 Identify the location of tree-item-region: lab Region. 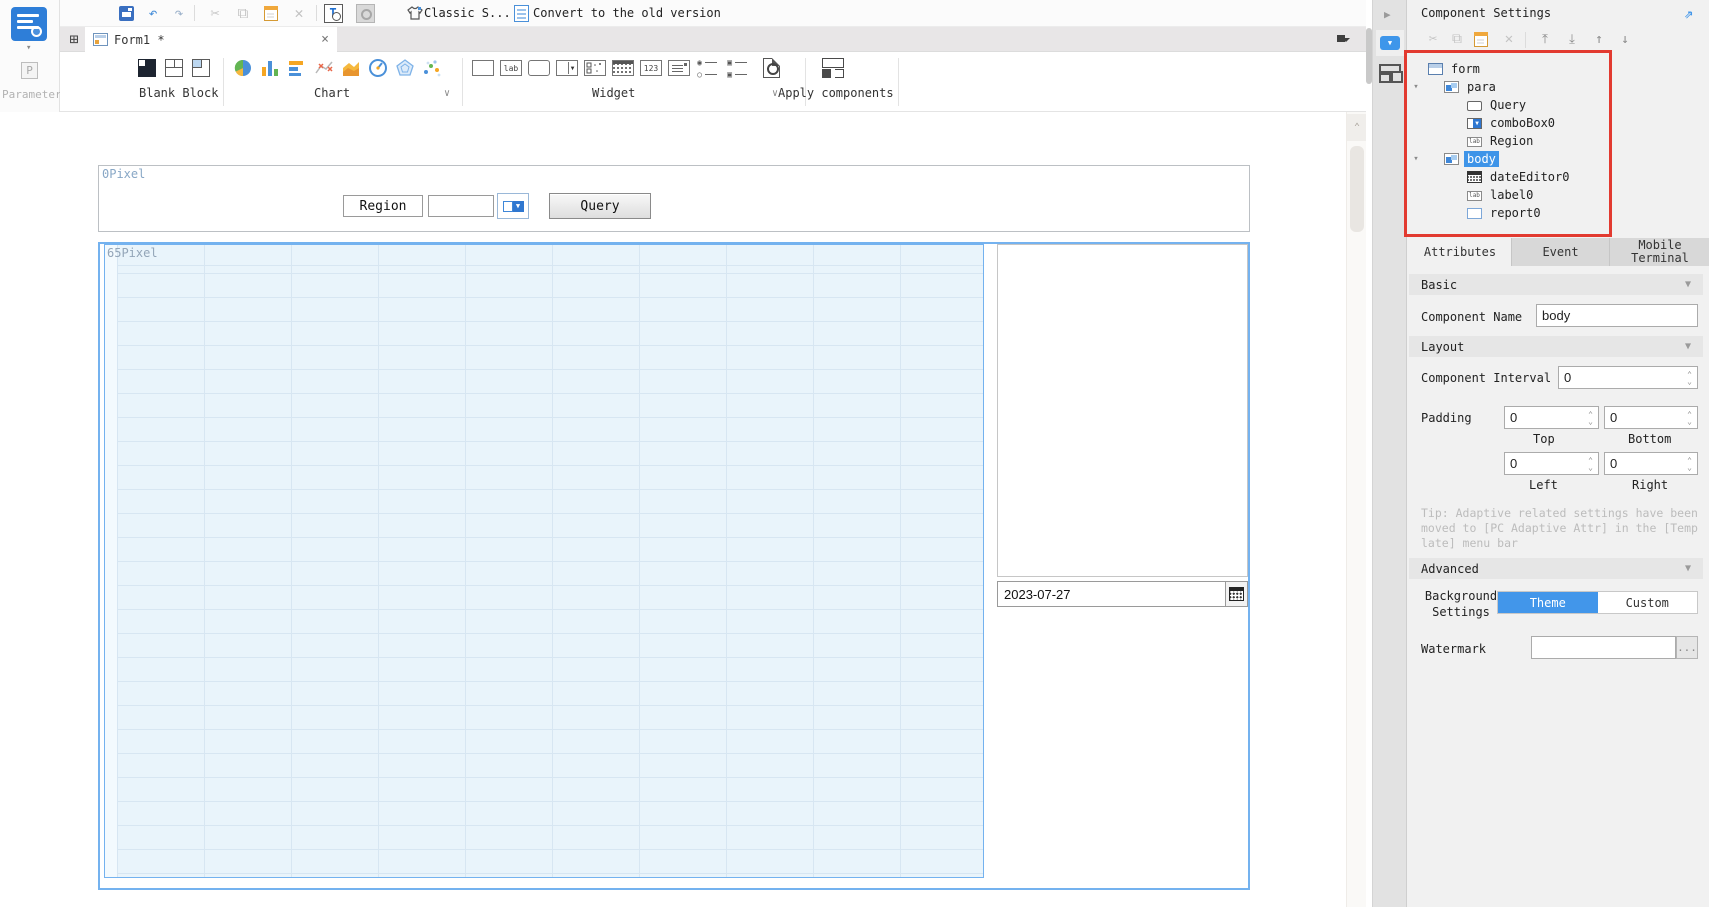
(1558, 141).